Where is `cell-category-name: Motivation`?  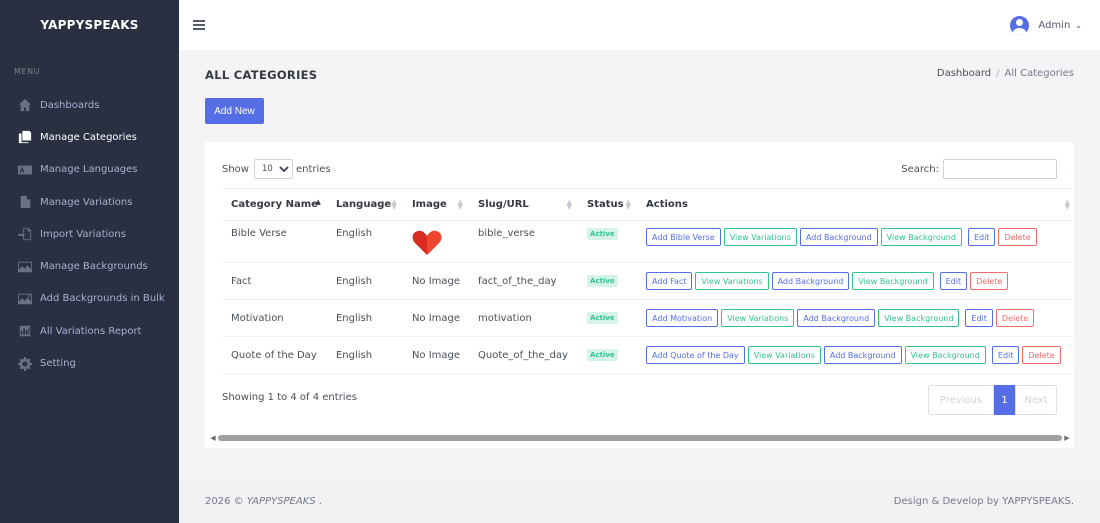
cell-category-name: Motivation is located at coordinates (257, 318).